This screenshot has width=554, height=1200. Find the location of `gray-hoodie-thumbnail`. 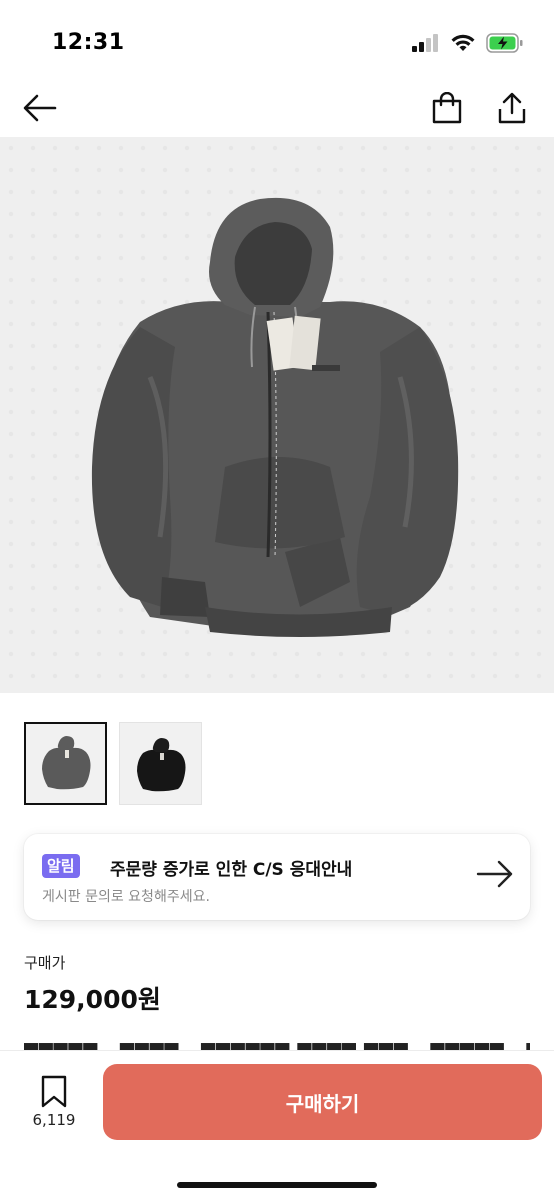

gray-hoodie-thumbnail is located at coordinates (65, 762).